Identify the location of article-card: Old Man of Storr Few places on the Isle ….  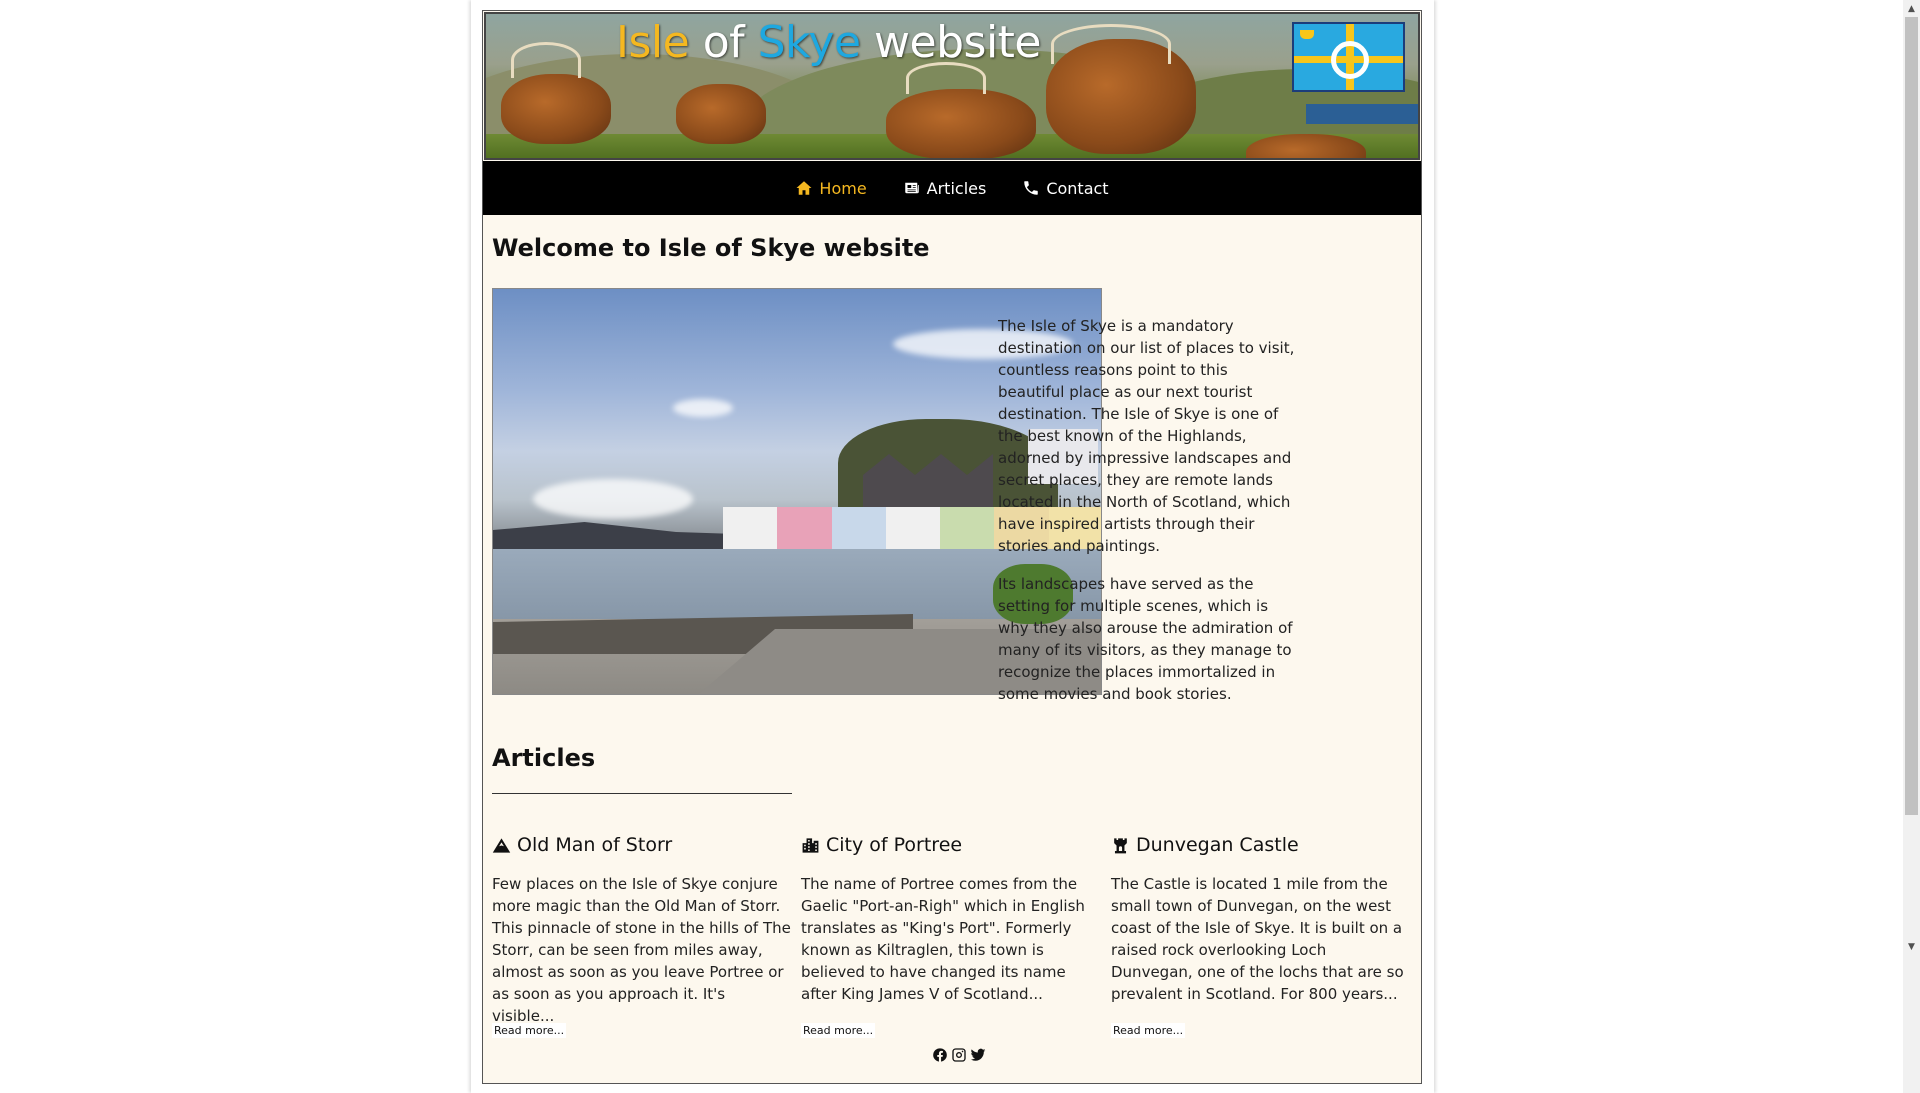
(642, 934).